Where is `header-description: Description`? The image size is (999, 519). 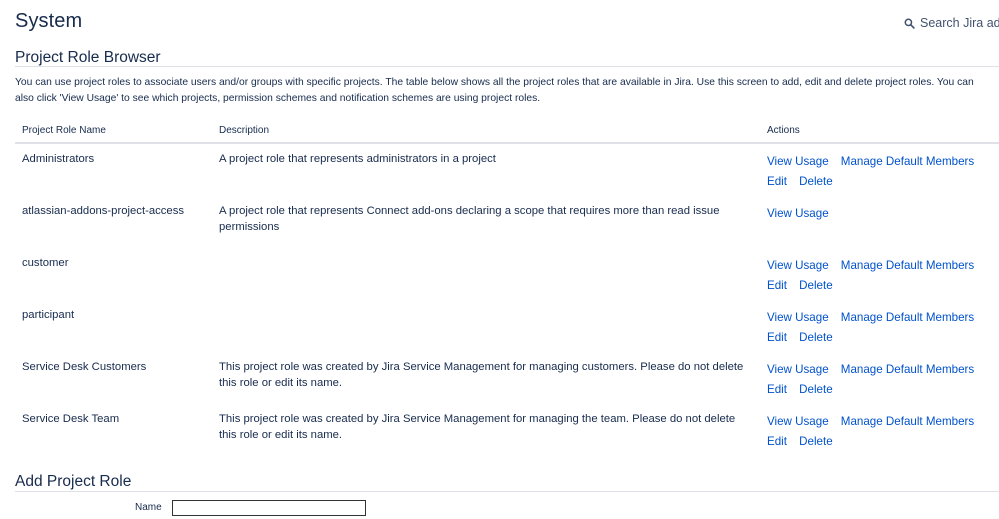
header-description: Description is located at coordinates (486, 132).